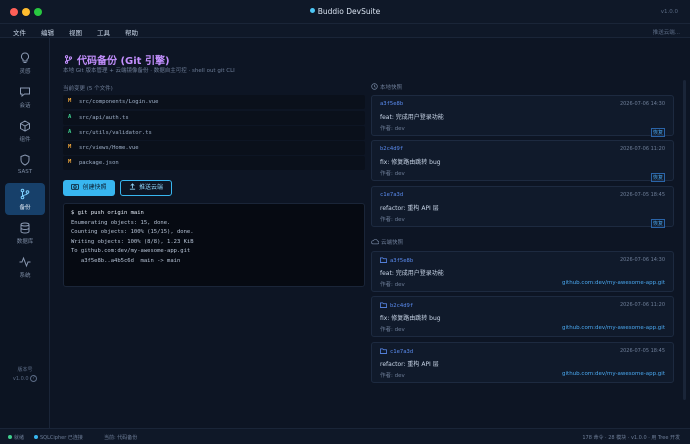 This screenshot has height=444, width=690. I want to click on local-heading-text: 本地快照, so click(391, 88).